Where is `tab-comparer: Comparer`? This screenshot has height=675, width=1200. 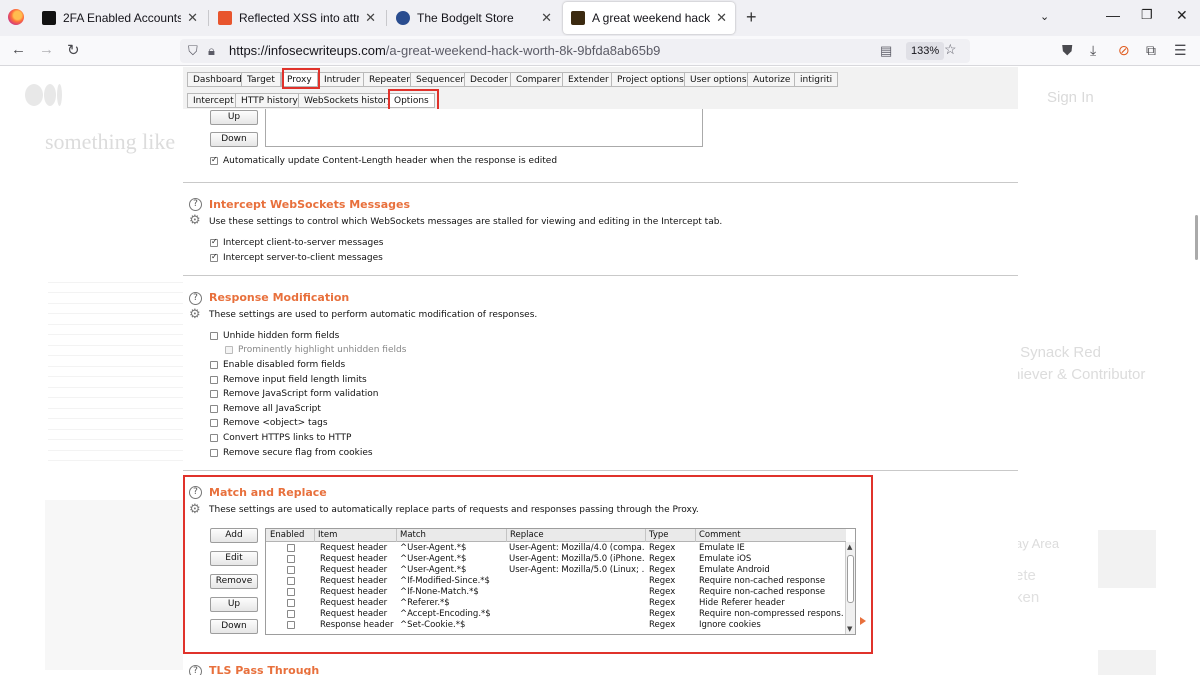 tab-comparer: Comparer is located at coordinates (538, 79).